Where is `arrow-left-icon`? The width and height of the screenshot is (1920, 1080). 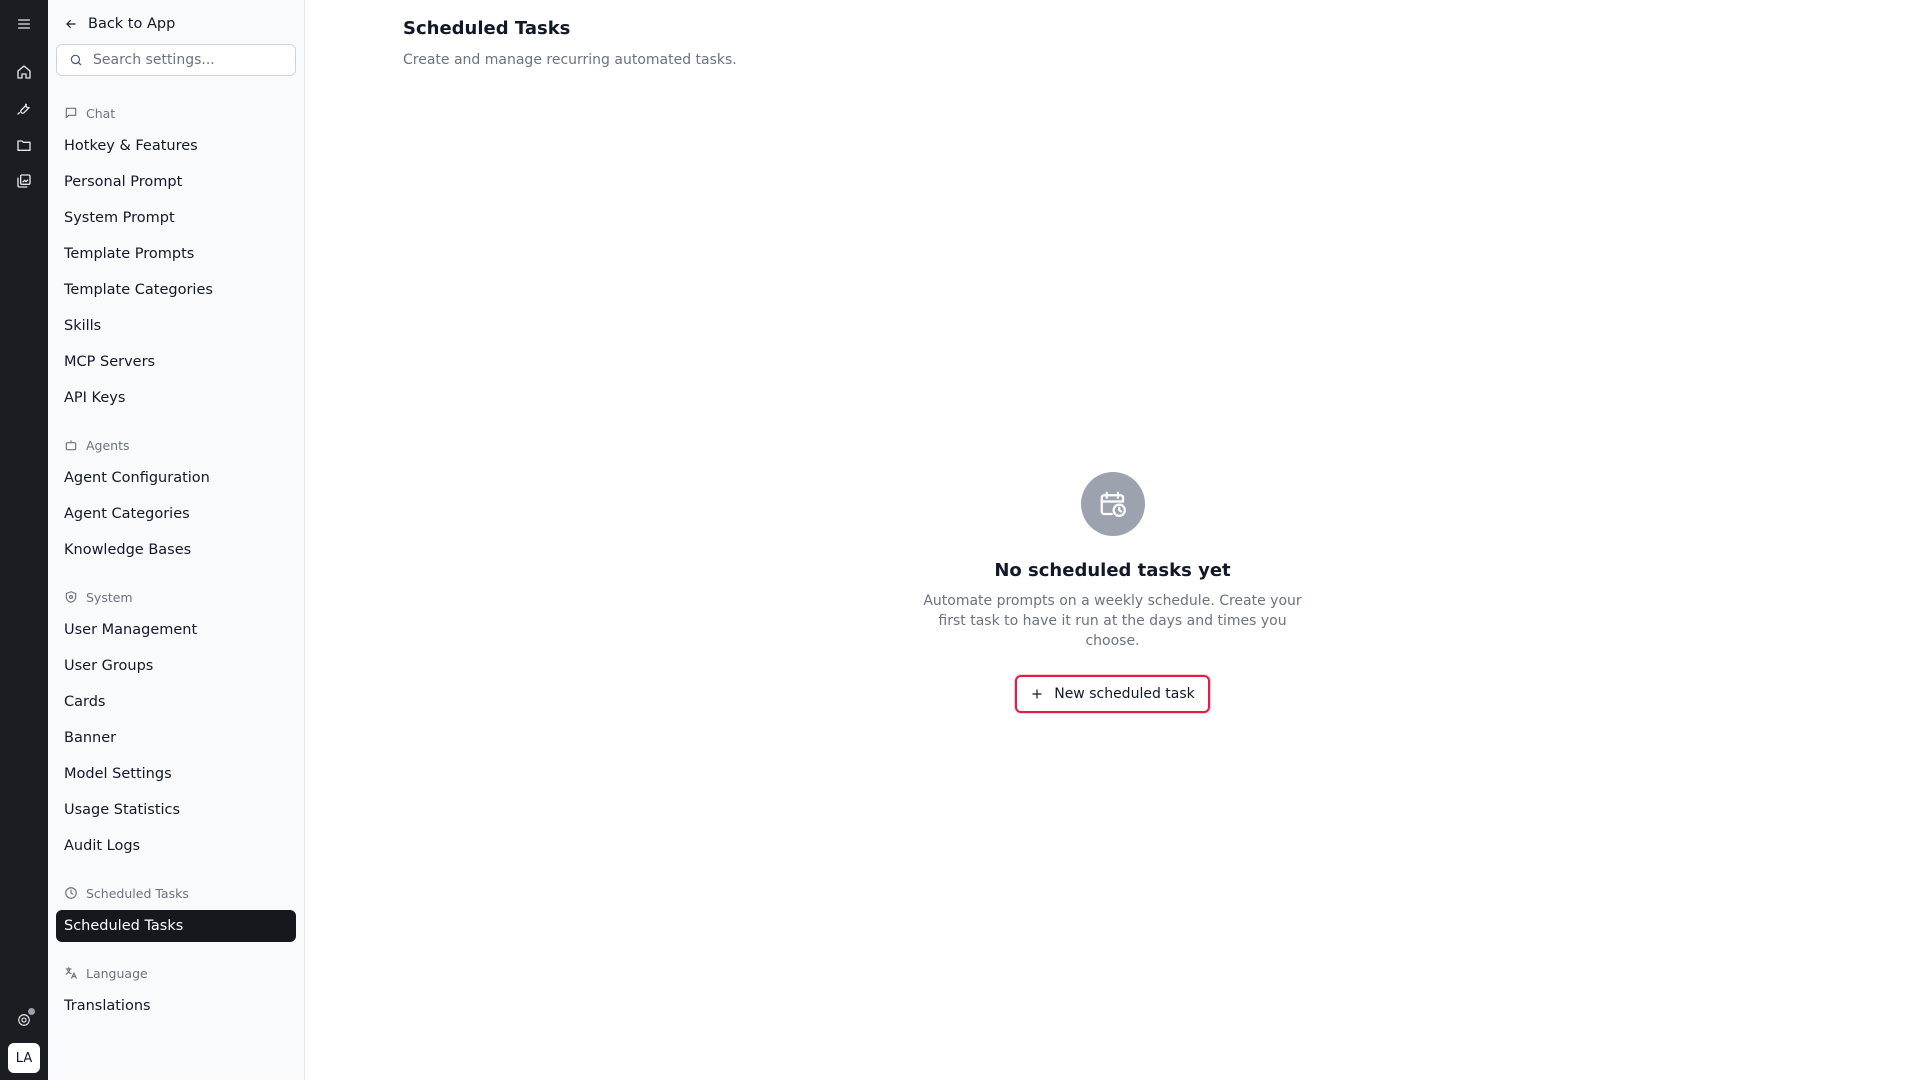
arrow-left-icon is located at coordinates (71, 24).